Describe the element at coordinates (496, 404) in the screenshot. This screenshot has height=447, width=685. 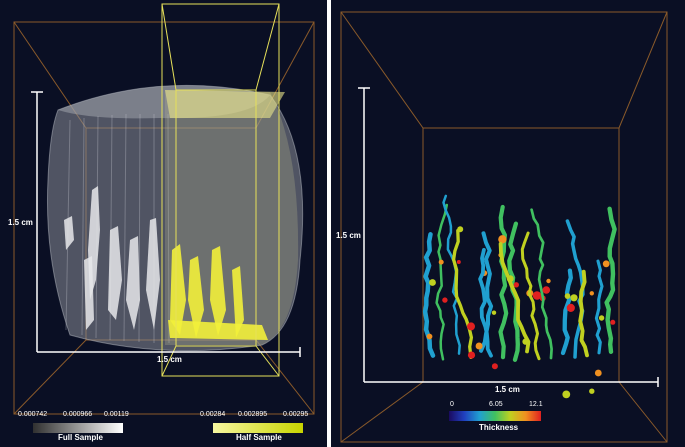
I see `thickness-tick-mid: 6.05` at that location.